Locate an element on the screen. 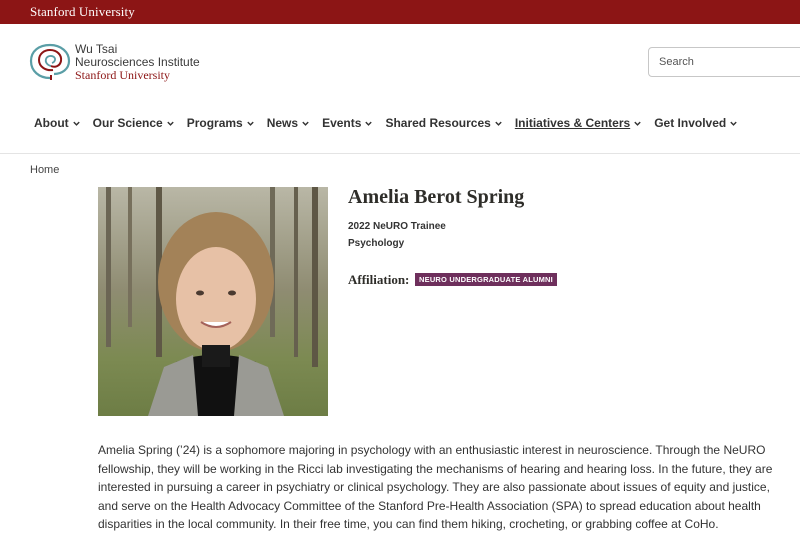  nav-label: About is located at coordinates (51, 123).